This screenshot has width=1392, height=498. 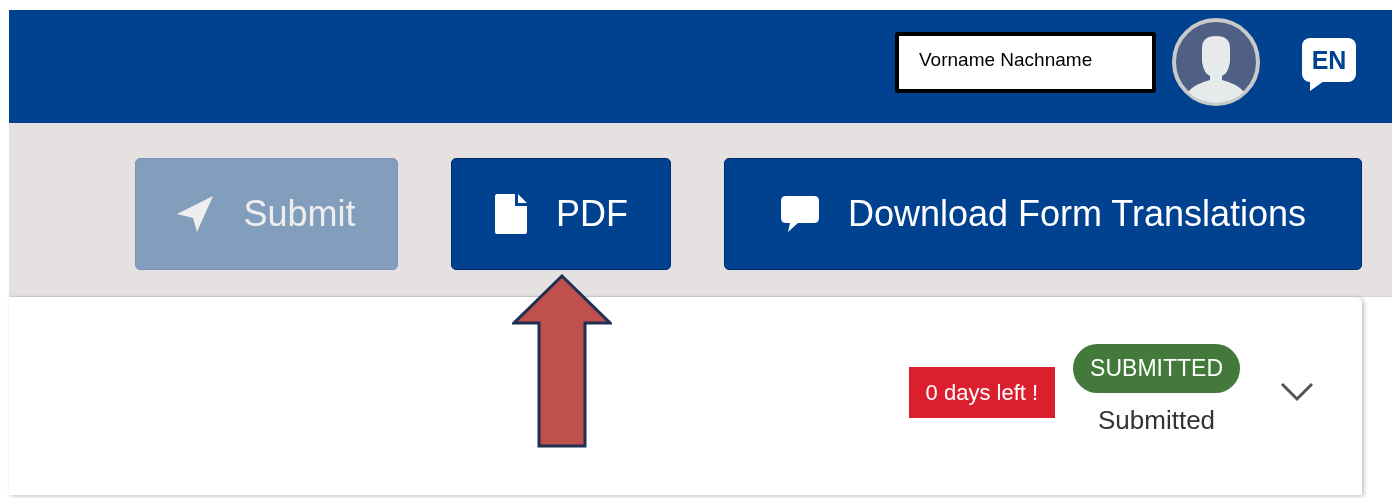 What do you see at coordinates (561, 214) in the screenshot?
I see `toolbar-button: PDF` at bounding box center [561, 214].